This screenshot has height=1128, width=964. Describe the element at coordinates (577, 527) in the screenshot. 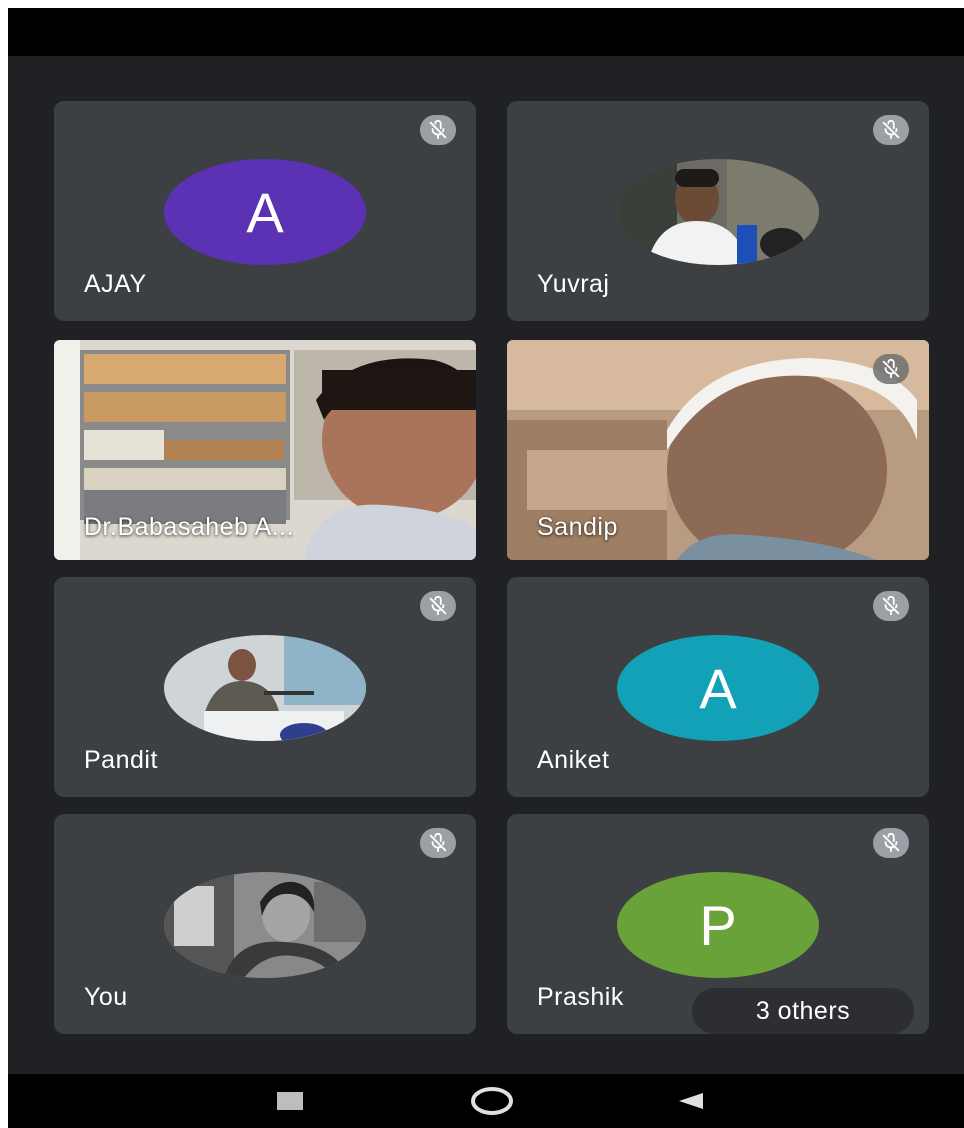

I see `participant-name: Sandip` at that location.